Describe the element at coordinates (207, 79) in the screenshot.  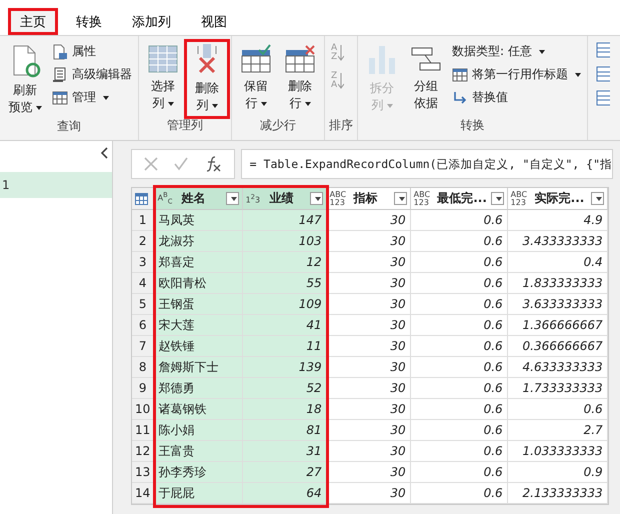
I see `ribbon-button: 删除 列` at that location.